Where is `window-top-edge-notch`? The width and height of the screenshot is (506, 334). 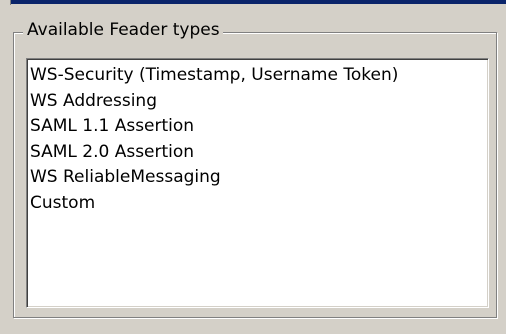
window-top-edge-notch is located at coordinates (5, 2).